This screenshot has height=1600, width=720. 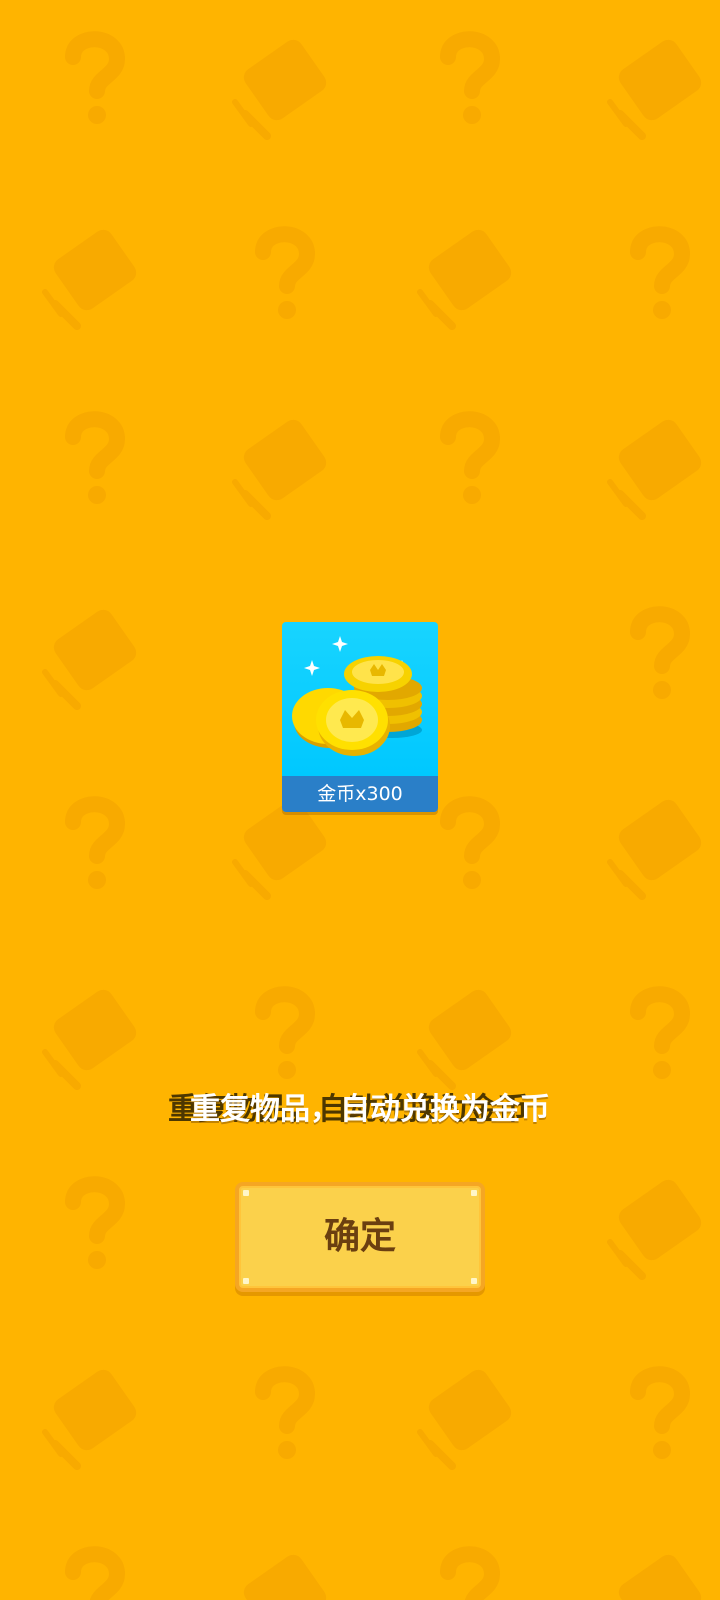 I want to click on confirm-button-label: 确定, so click(x=359, y=1236).